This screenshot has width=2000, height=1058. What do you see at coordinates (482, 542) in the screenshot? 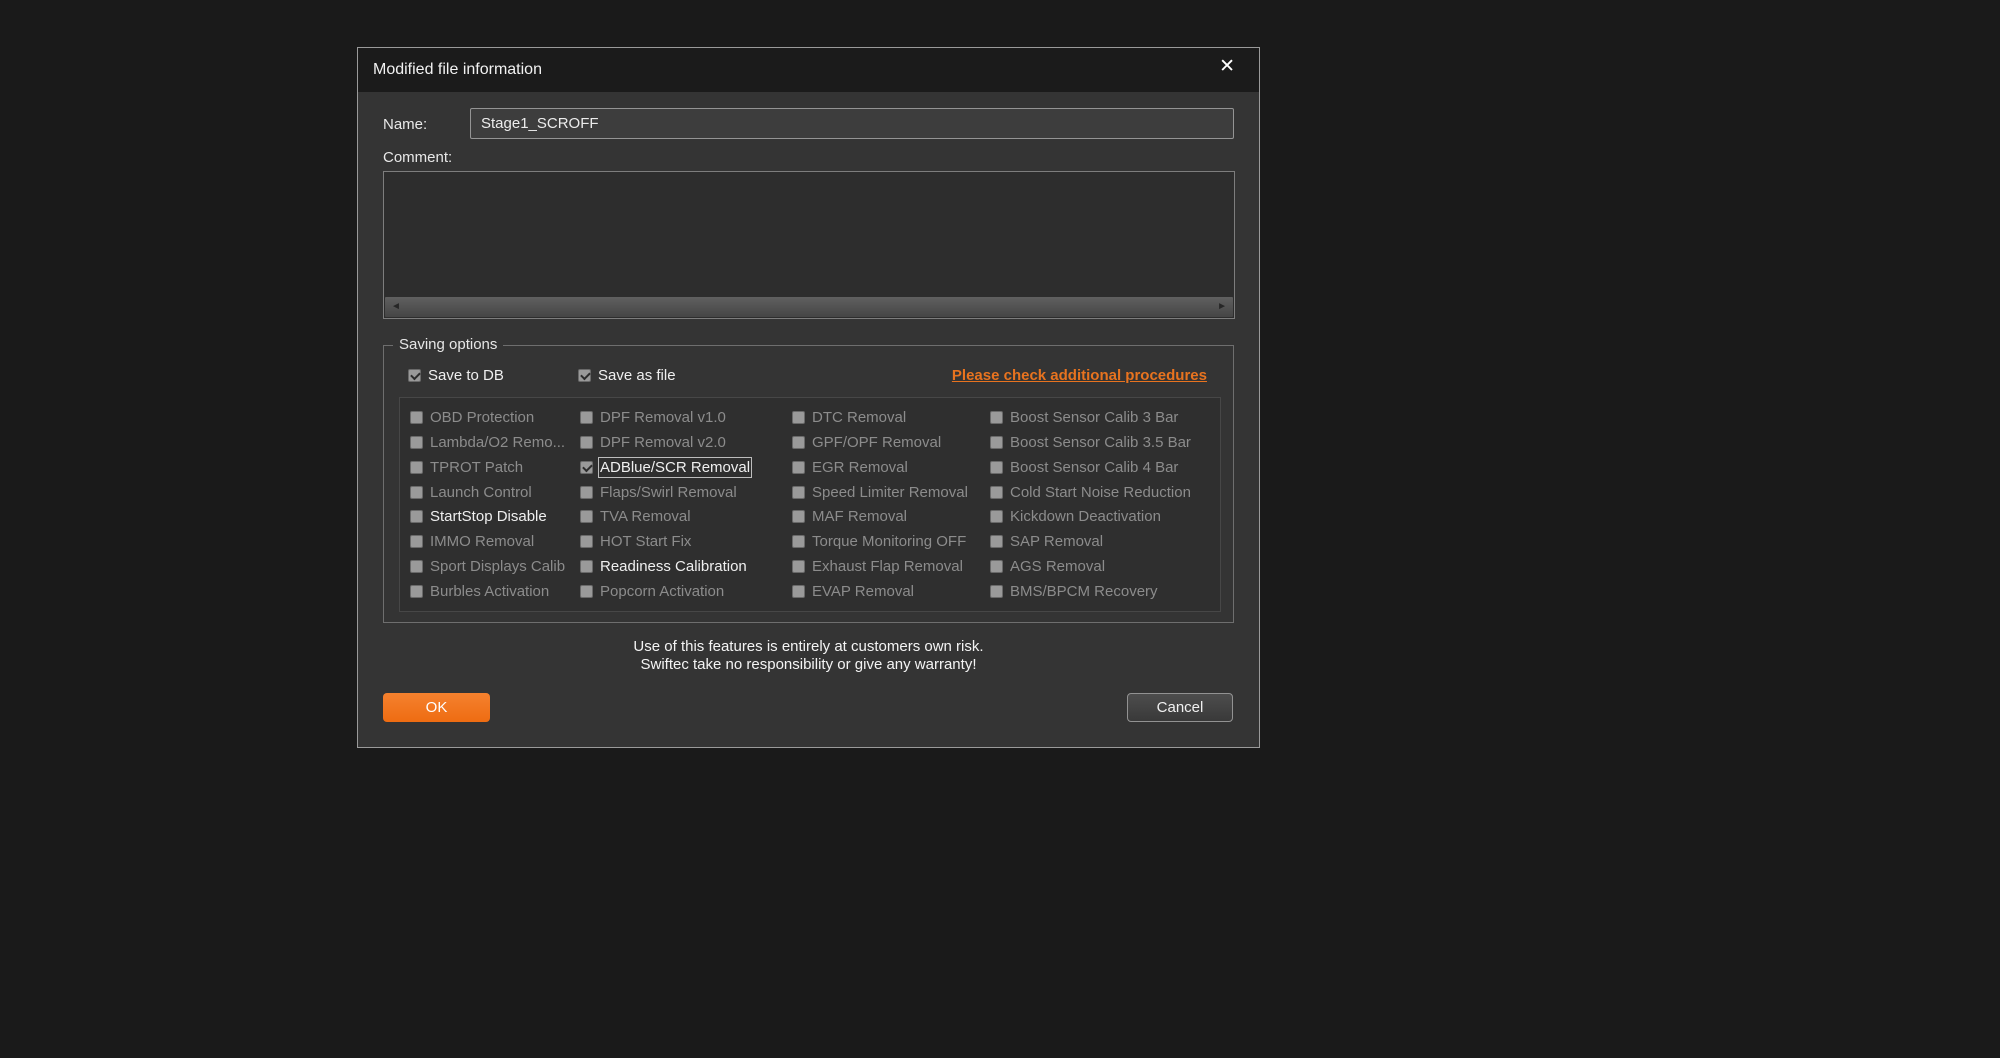
I see `option-label: IMMO Removal` at bounding box center [482, 542].